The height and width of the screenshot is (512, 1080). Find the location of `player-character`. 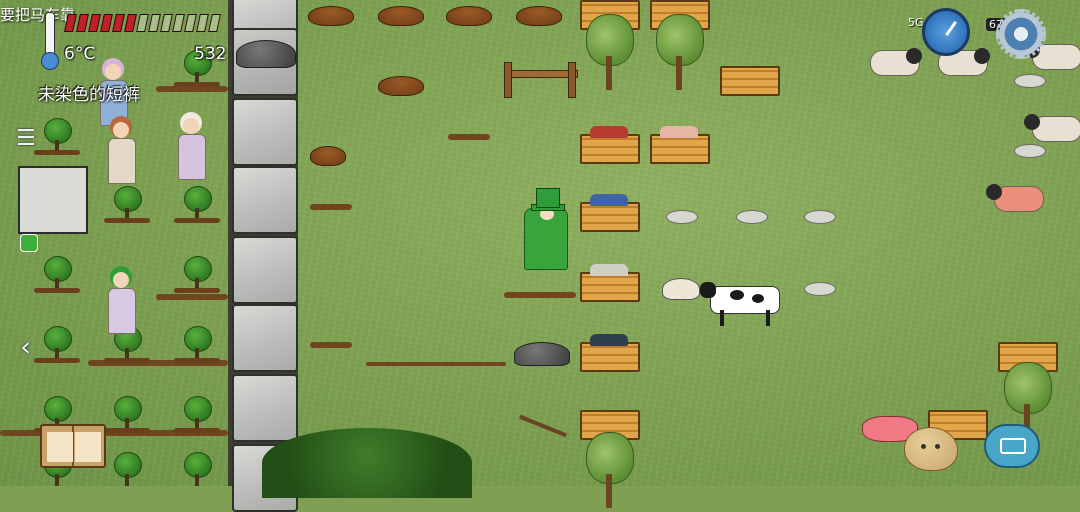

player-character is located at coordinates (547, 233).